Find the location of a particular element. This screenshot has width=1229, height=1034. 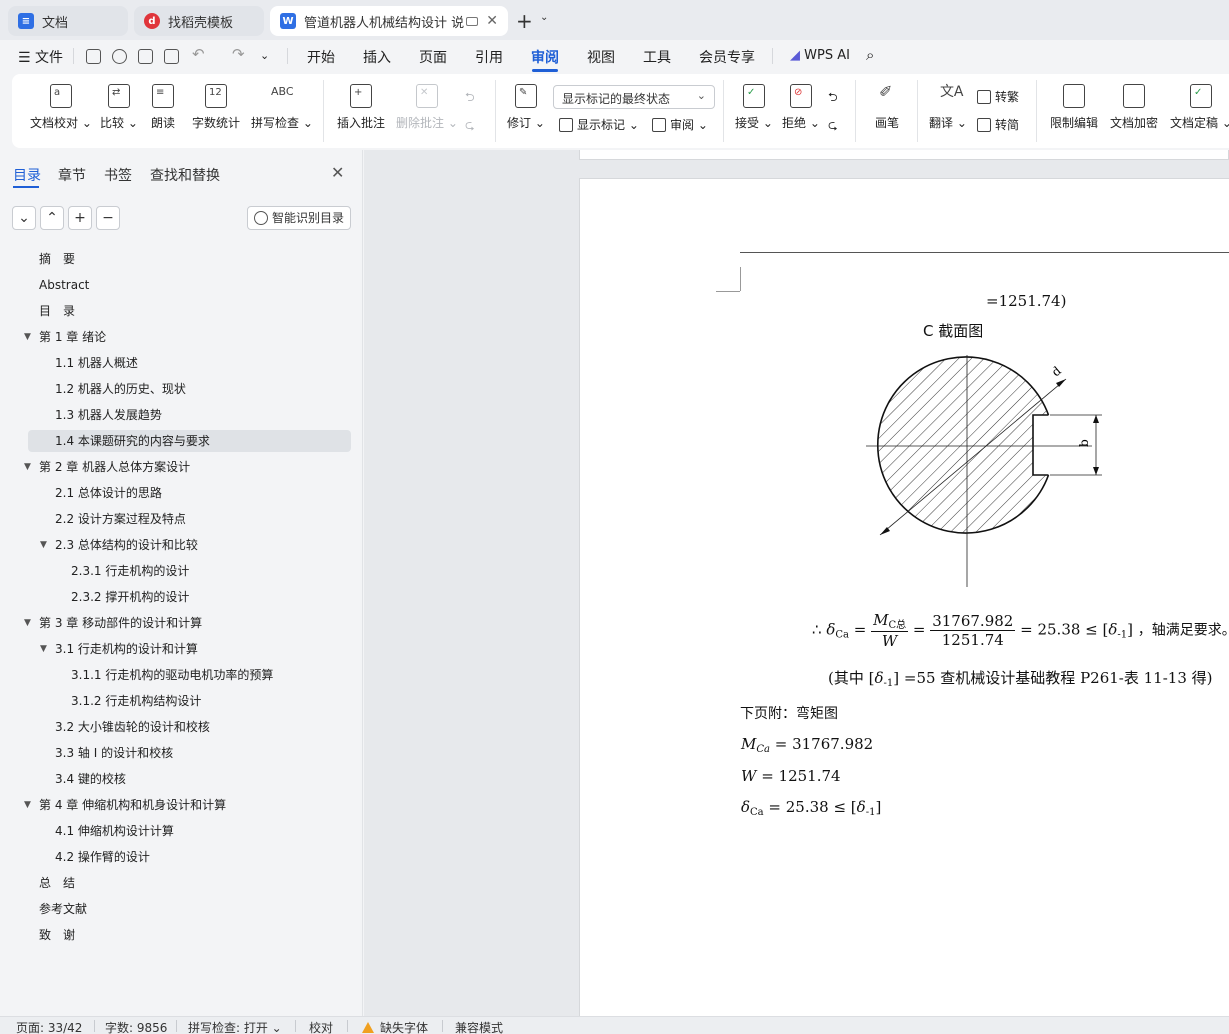

print-preview-icon is located at coordinates (171, 56).